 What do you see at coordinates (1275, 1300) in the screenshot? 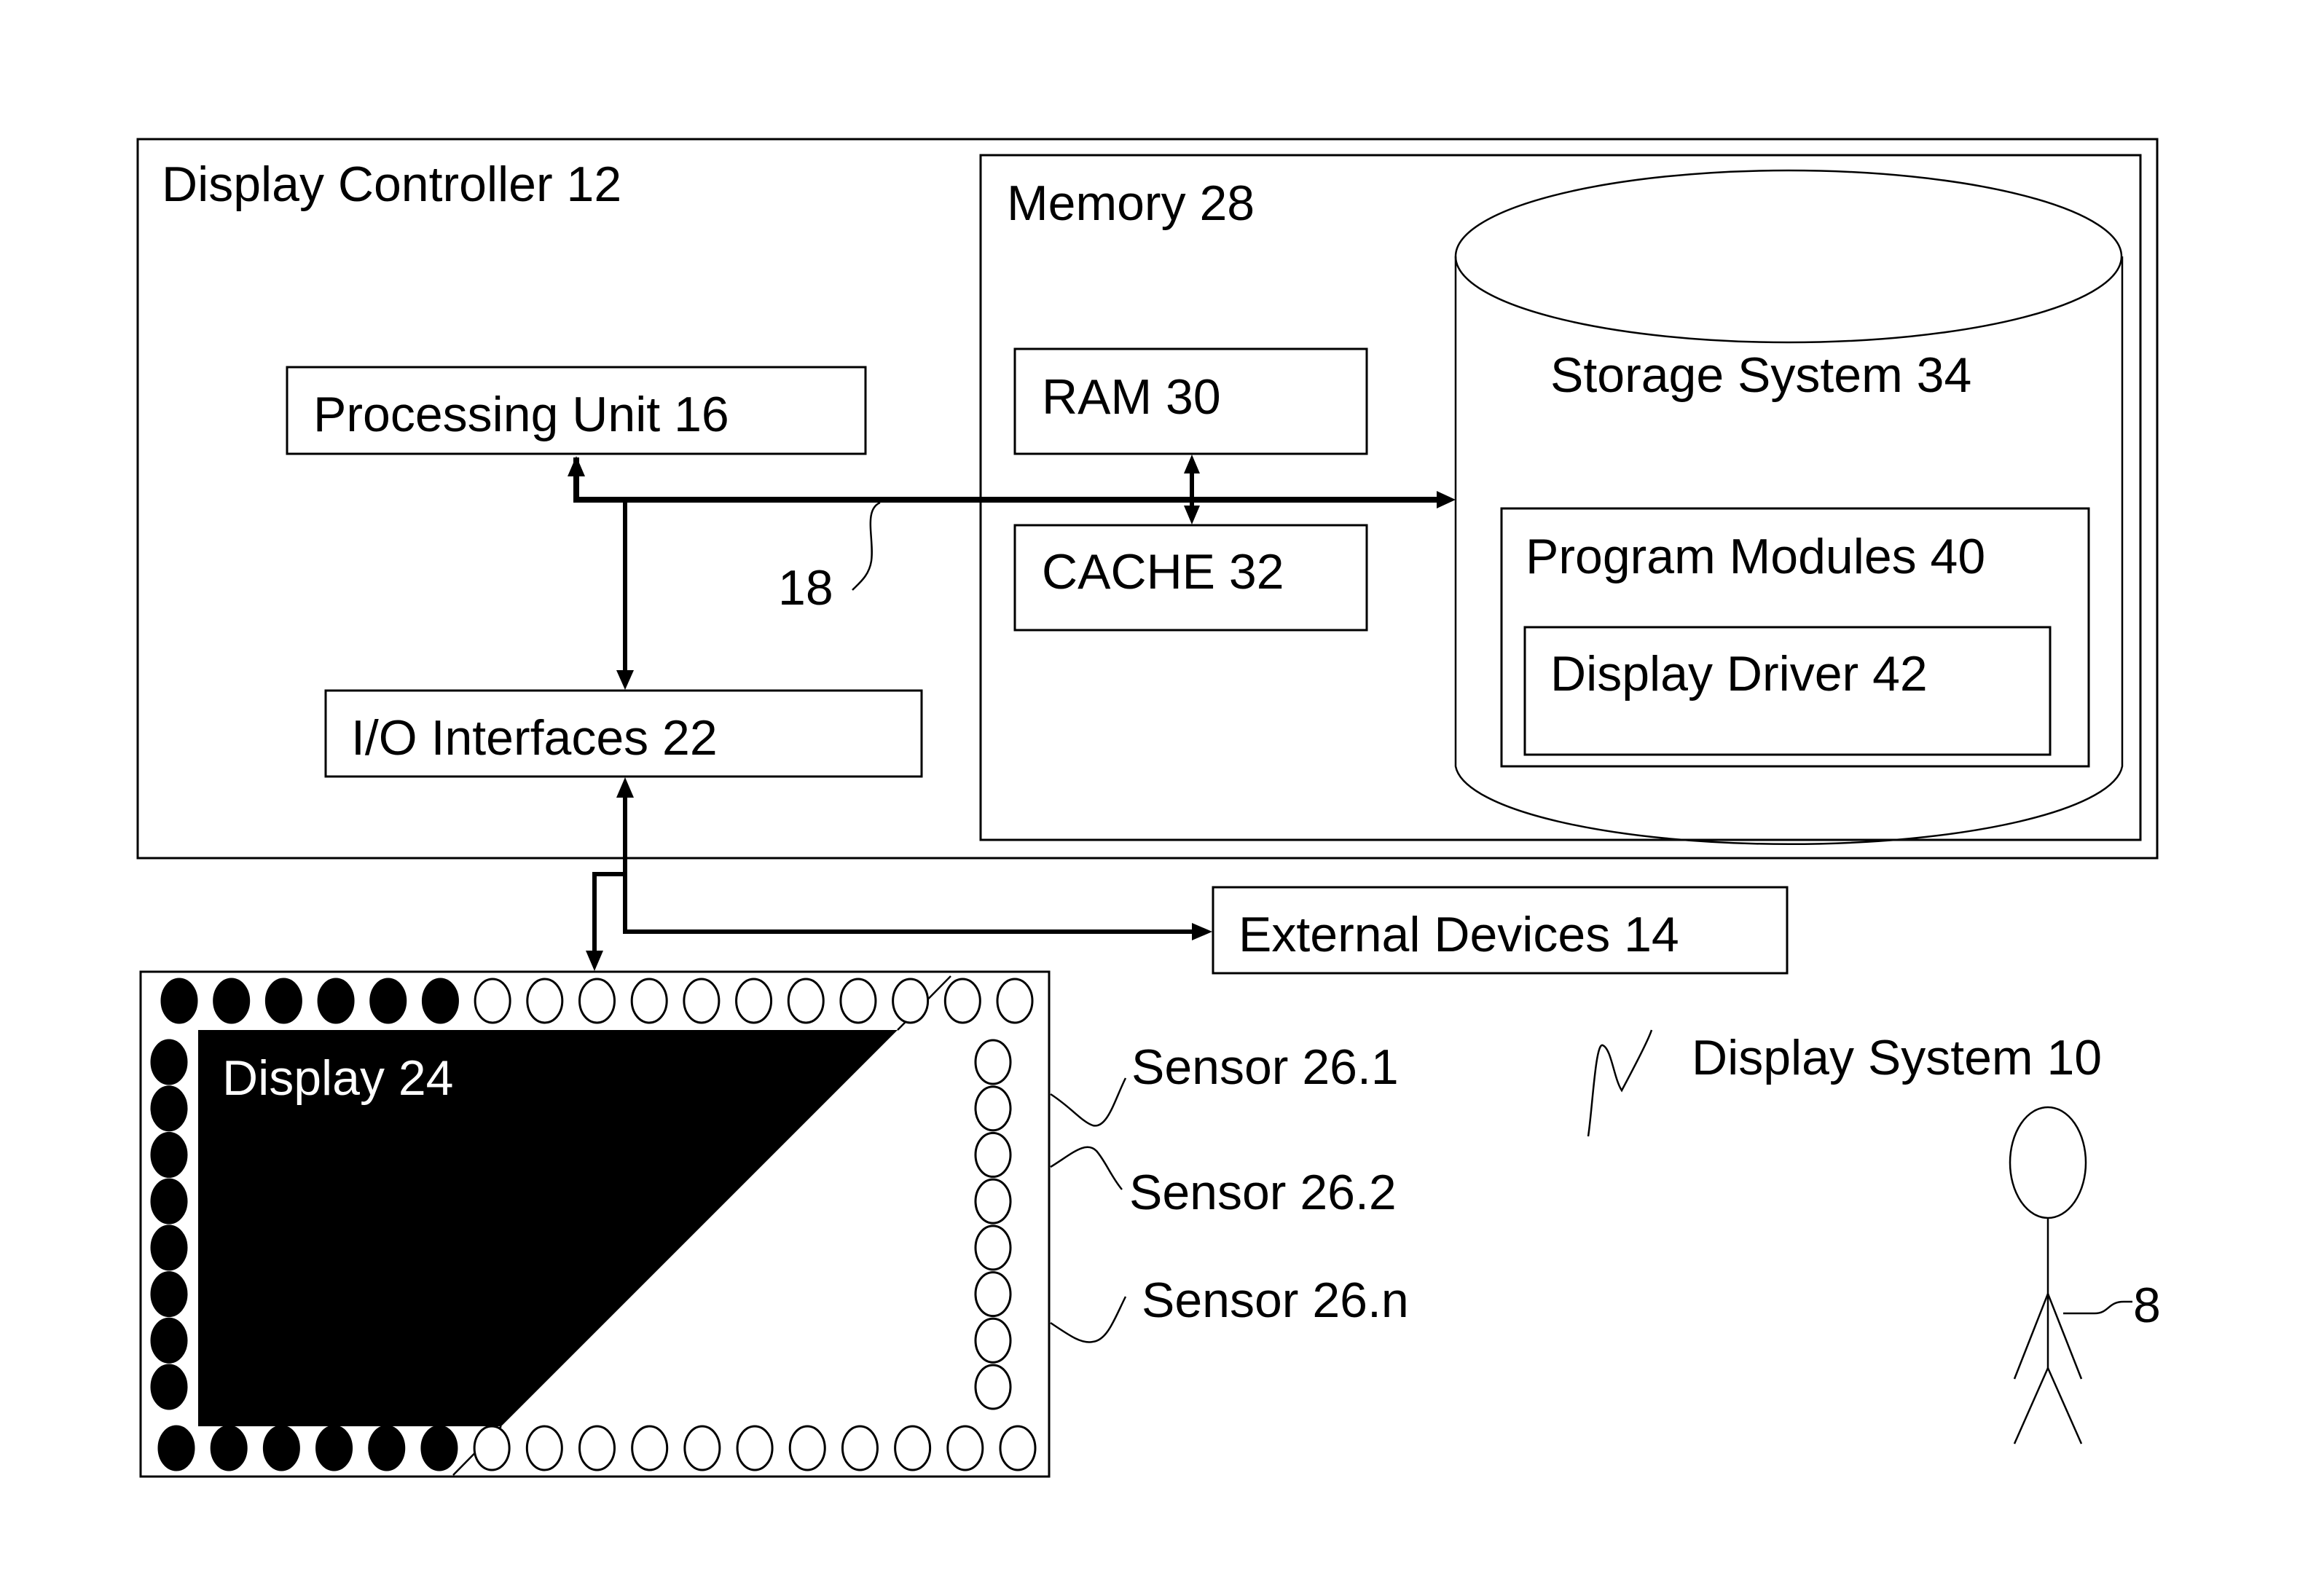
I see `sensor-label-n: Sensor 26.n` at bounding box center [1275, 1300].